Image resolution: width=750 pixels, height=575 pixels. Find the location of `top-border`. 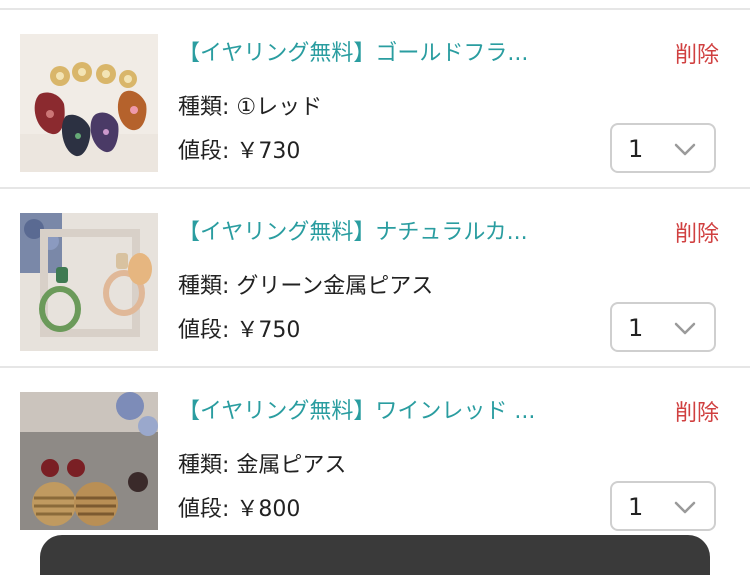

top-border is located at coordinates (375, 9).